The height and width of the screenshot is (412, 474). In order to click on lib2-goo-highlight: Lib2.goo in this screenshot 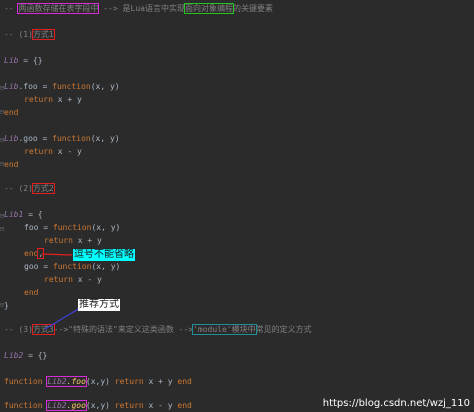, I will do `click(66, 405)`.